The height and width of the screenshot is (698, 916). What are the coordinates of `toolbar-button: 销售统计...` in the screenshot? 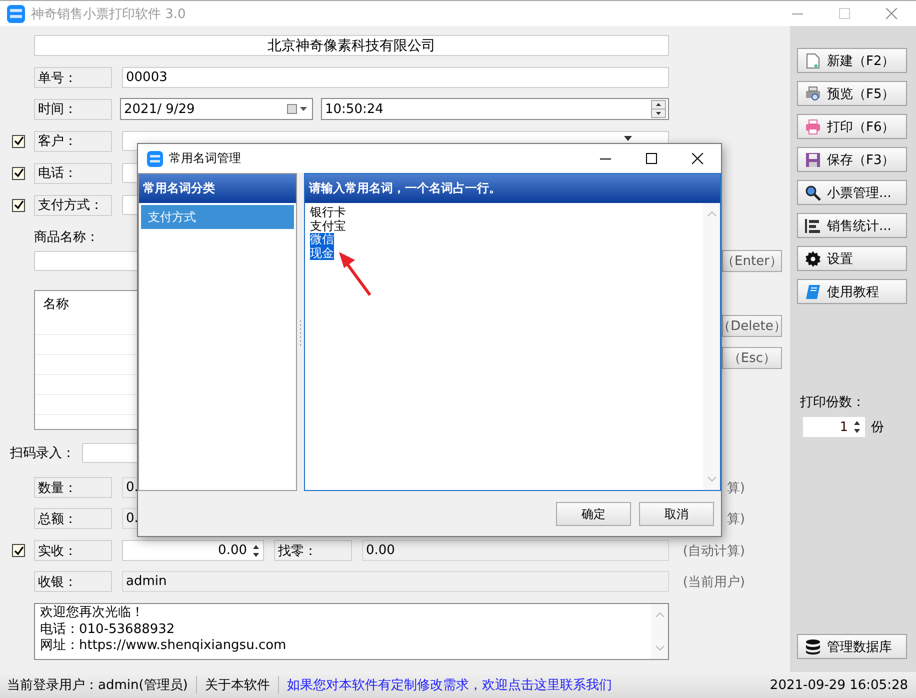 It's located at (852, 225).